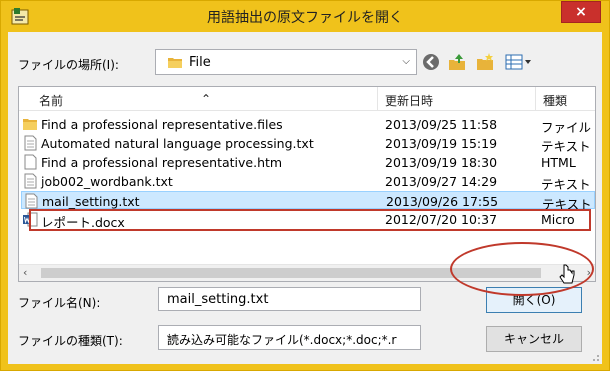  I want to click on title-bar: 用語抽出の原文ファイルを開く ×, so click(305, 16).